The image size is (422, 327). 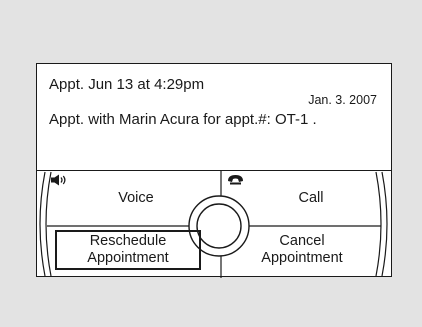 I want to click on call-label: Call, so click(x=311, y=197).